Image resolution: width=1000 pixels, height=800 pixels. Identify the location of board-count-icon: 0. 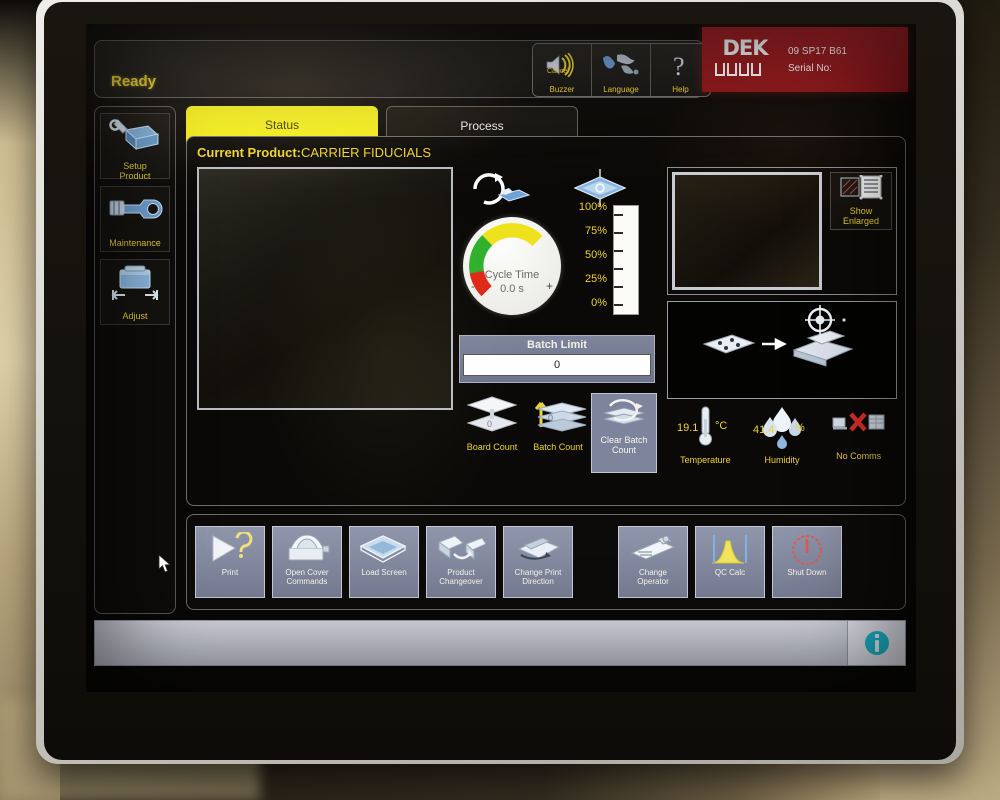
(492, 416).